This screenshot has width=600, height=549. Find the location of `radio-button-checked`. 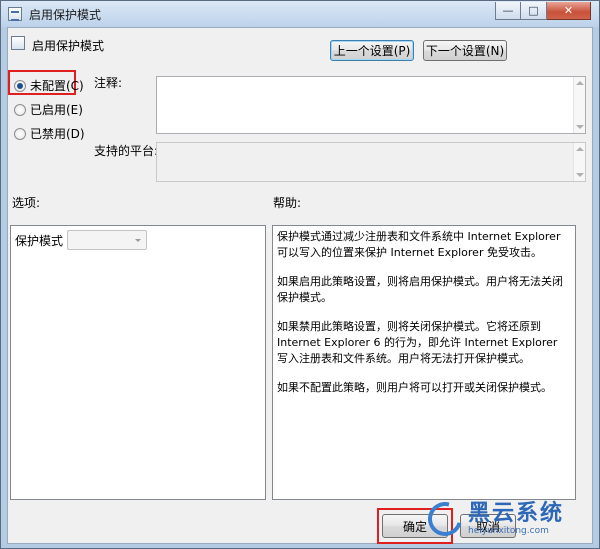

radio-button-checked is located at coordinates (20, 85).